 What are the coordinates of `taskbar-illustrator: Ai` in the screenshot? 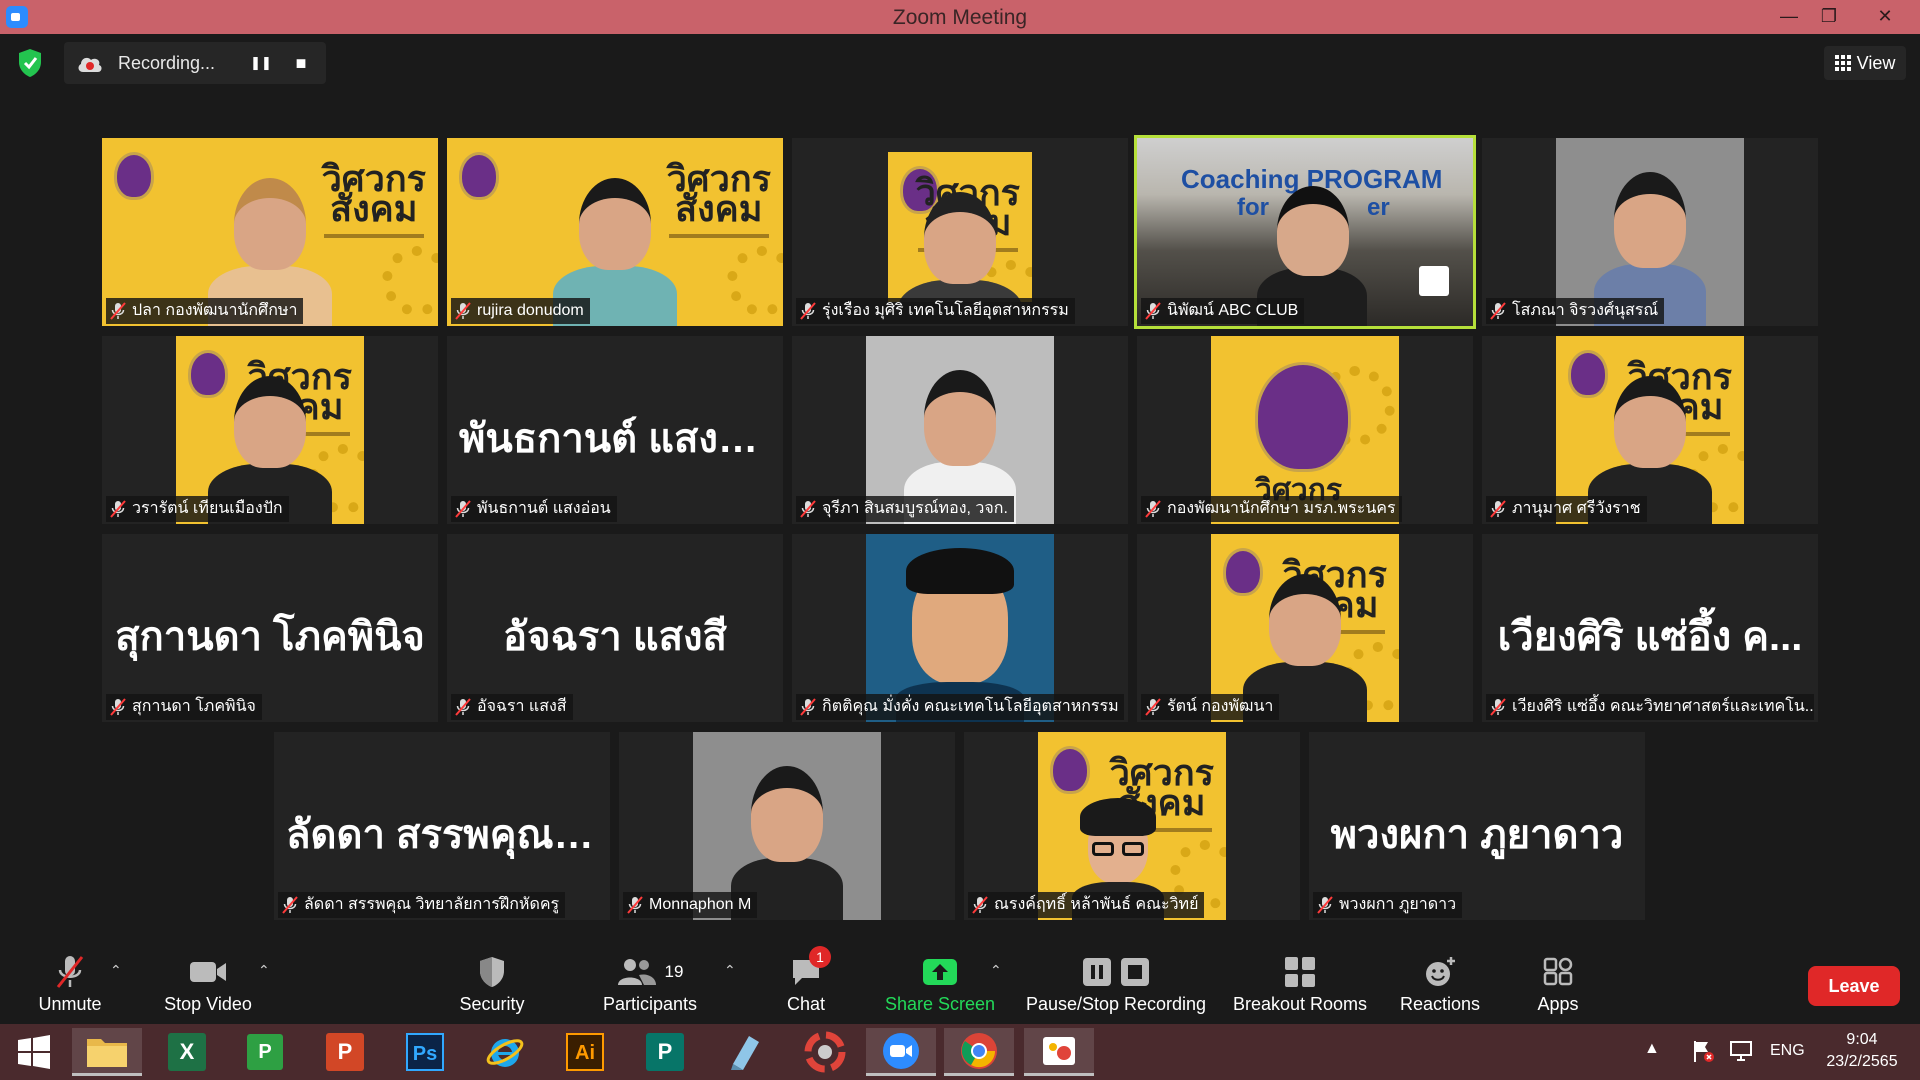 It's located at (585, 1052).